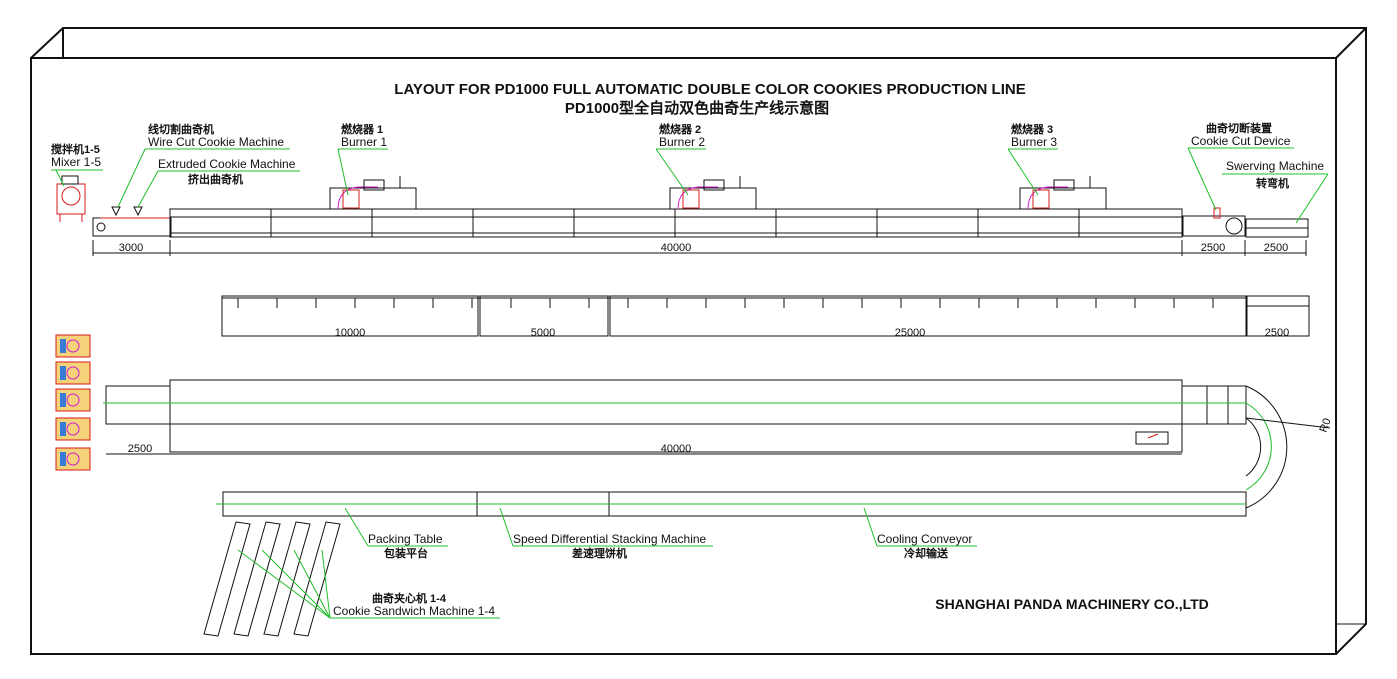 This screenshot has height=679, width=1397. I want to click on wire-cut-label-en: Wire Cut Cookie Machine, so click(216, 142).